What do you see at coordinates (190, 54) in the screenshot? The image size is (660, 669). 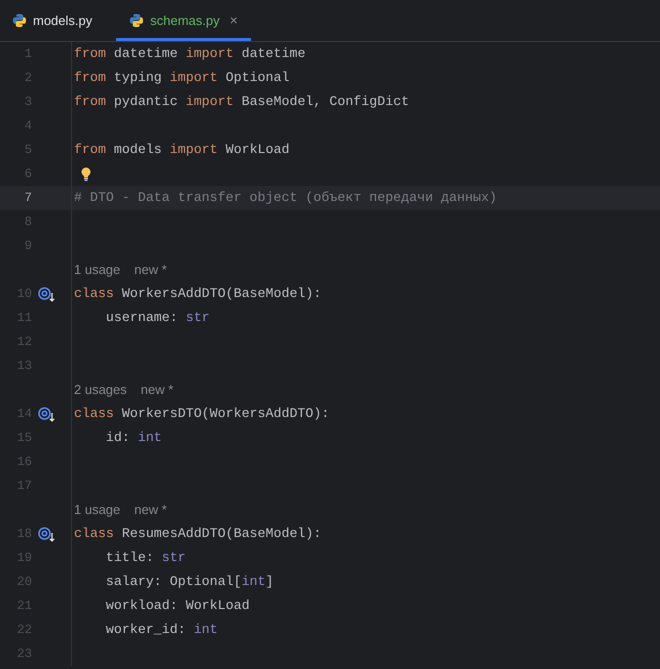 I see `code-line: from datetime import datetime` at bounding box center [190, 54].